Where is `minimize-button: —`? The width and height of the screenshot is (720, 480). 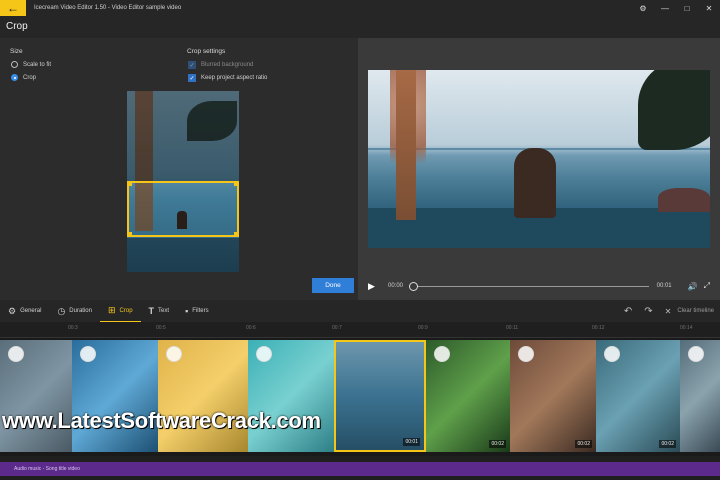
minimize-button: — is located at coordinates (665, 8).